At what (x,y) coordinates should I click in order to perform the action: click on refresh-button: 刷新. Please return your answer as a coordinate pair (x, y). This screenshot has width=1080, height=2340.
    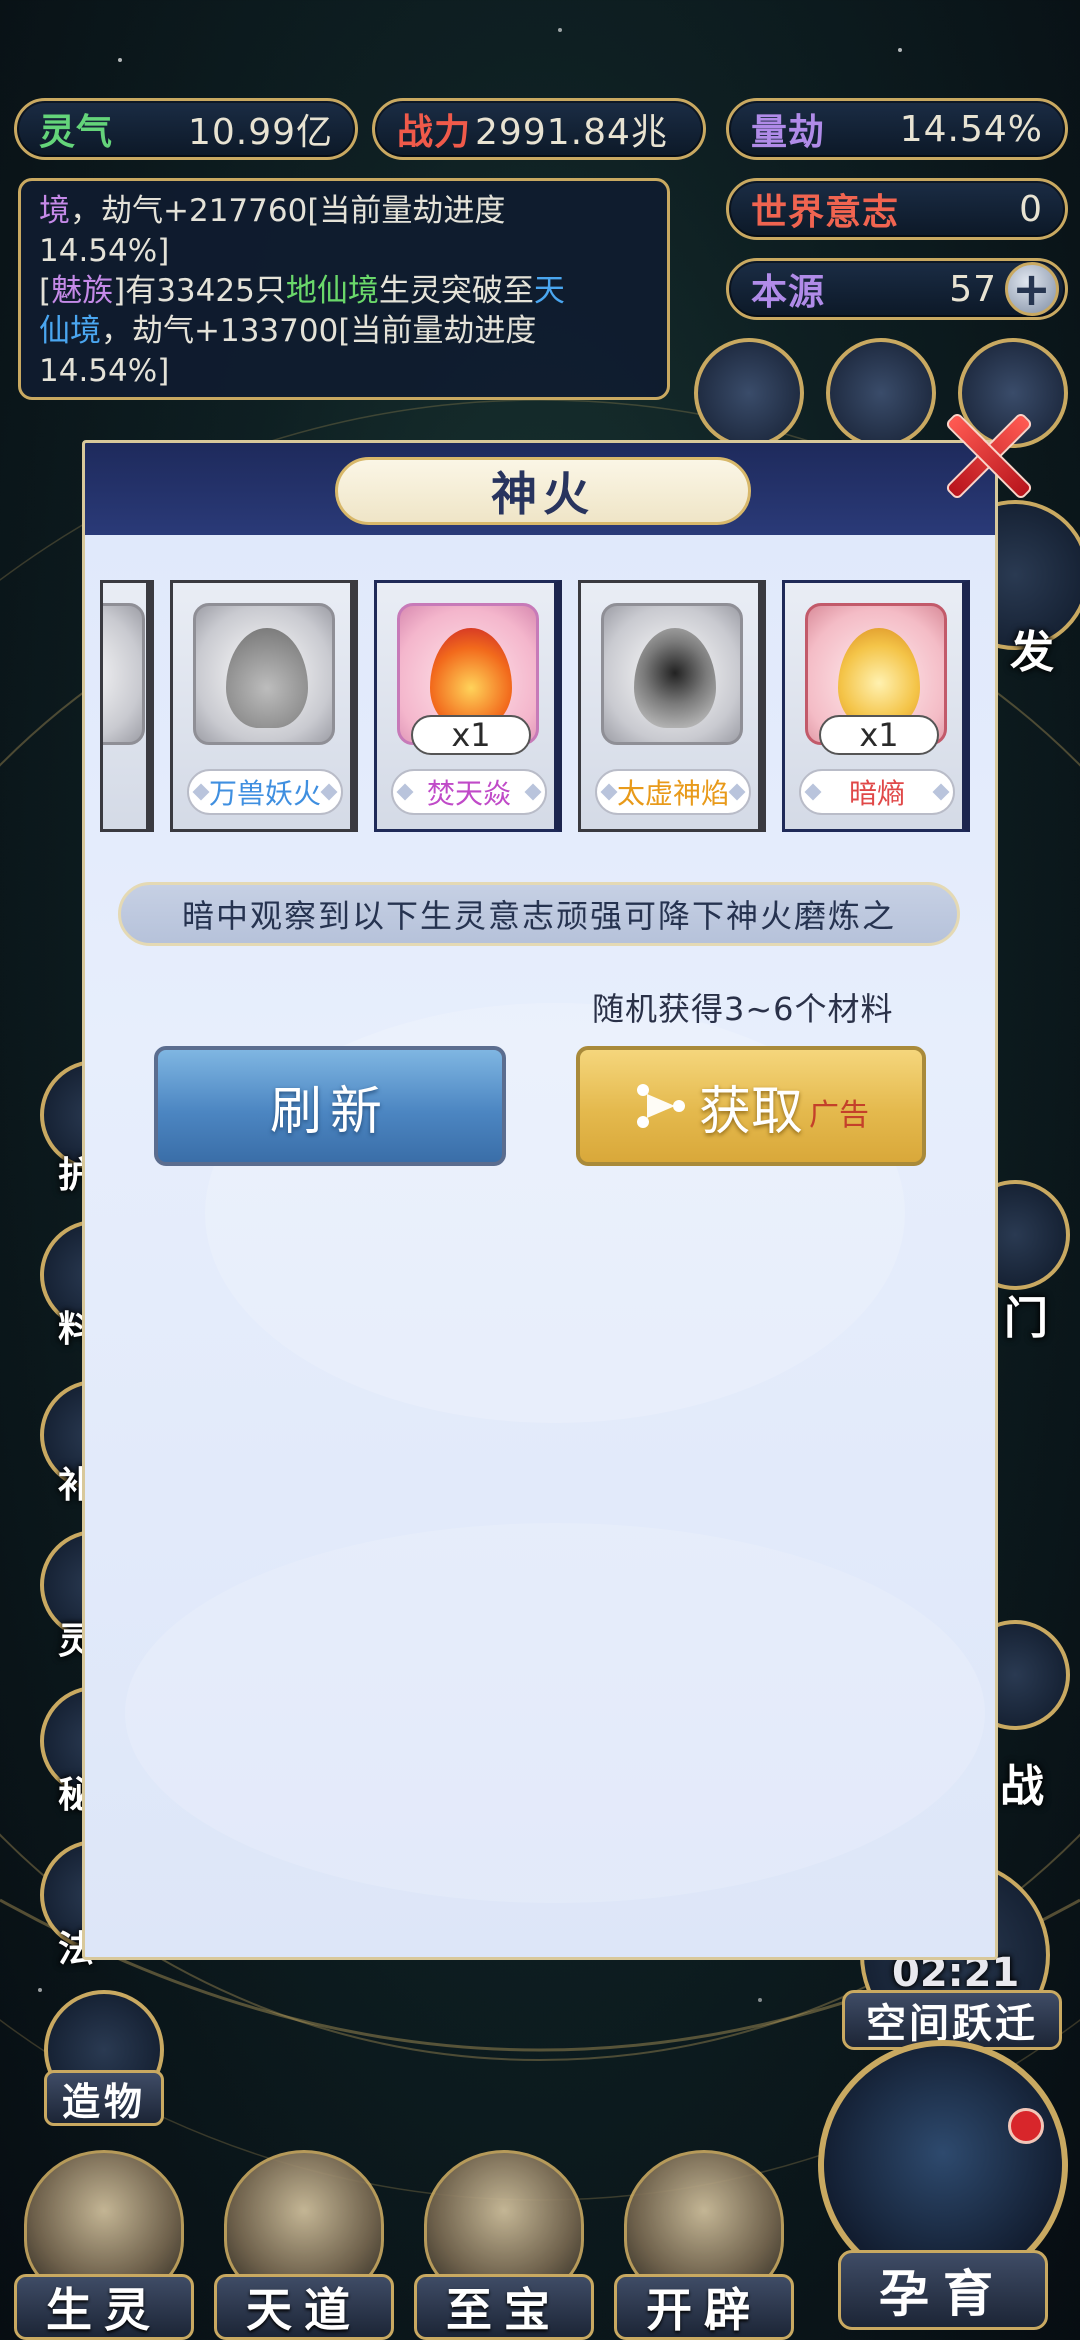
    Looking at the image, I should click on (330, 1106).